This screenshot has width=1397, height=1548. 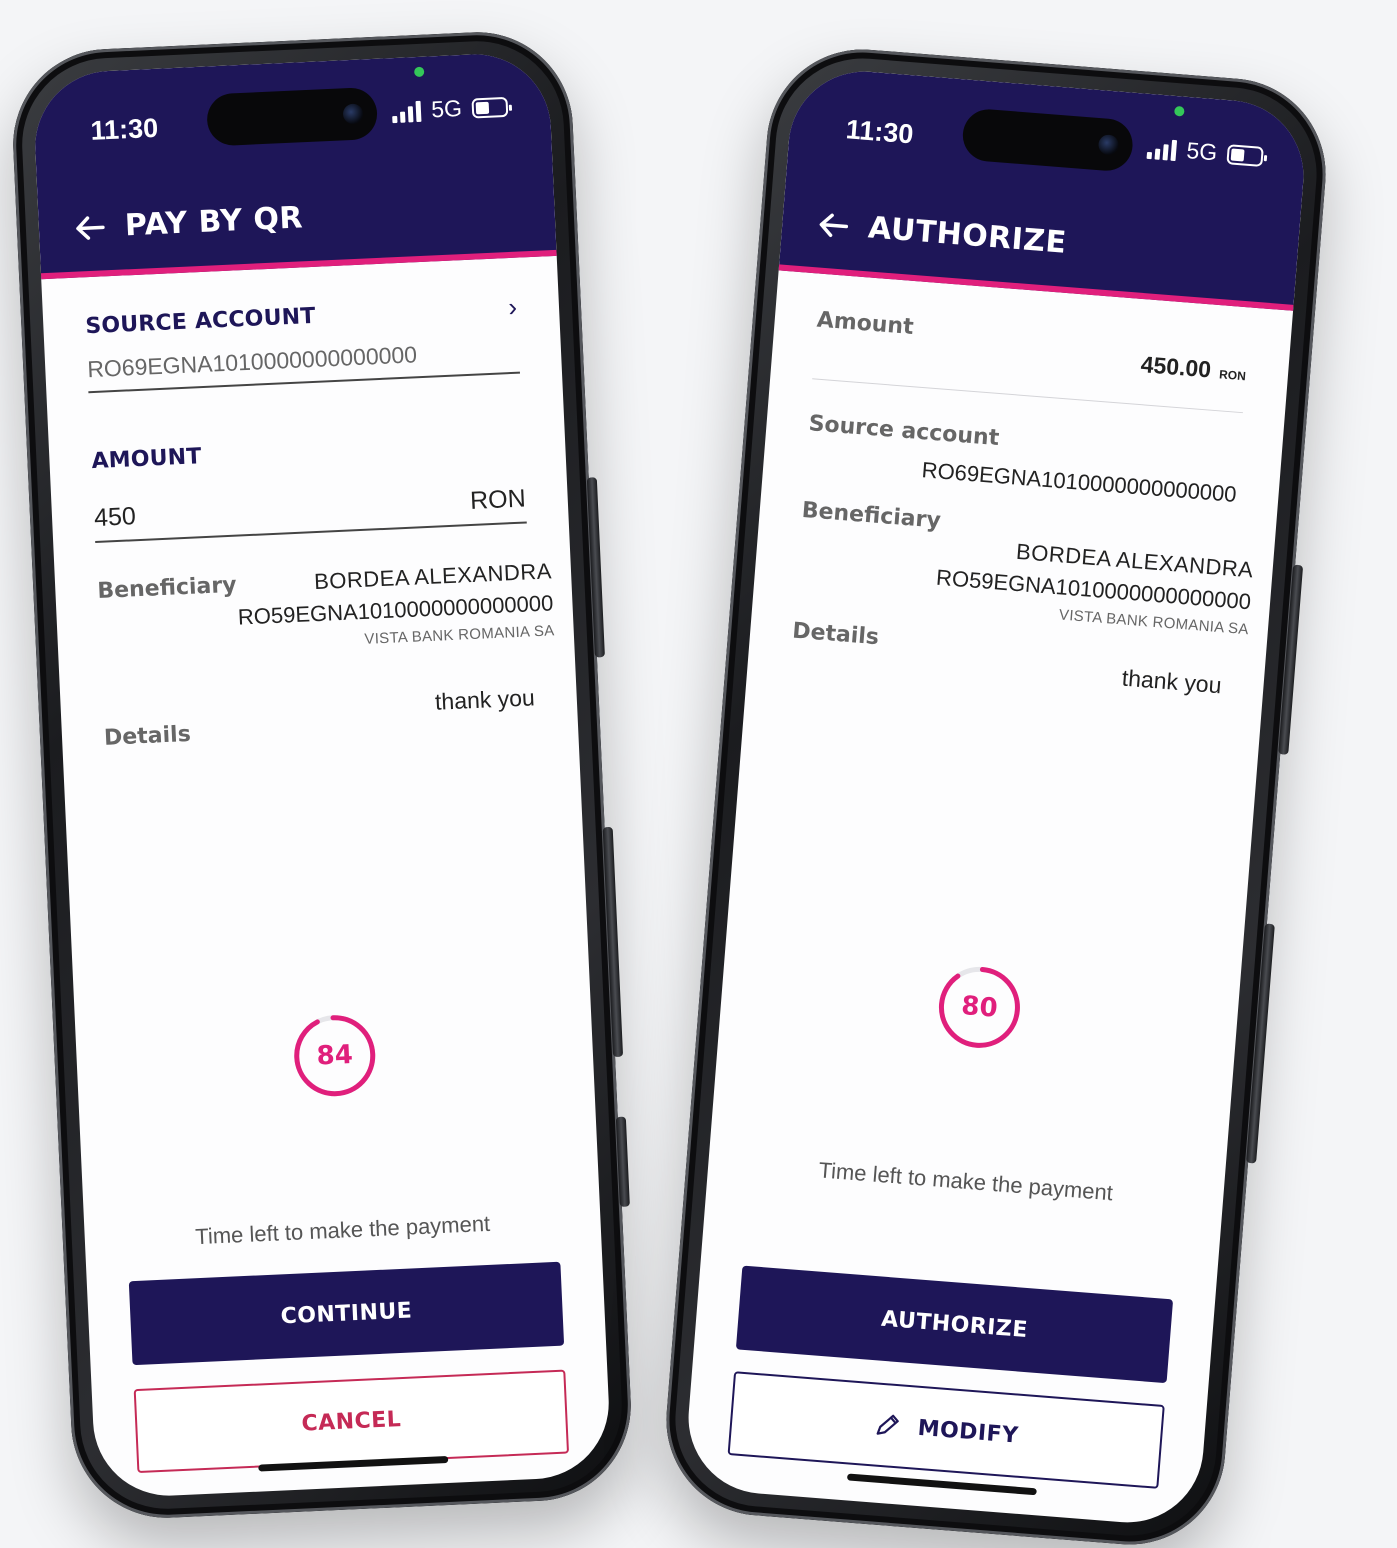 I want to click on authorize-button: AUTHORIZE, so click(x=954, y=1324).